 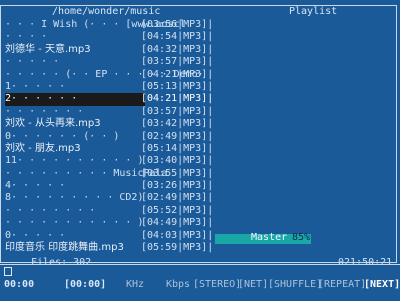 What do you see at coordinates (26, 37) in the screenshot?
I see `track-name: · · · ·` at bounding box center [26, 37].